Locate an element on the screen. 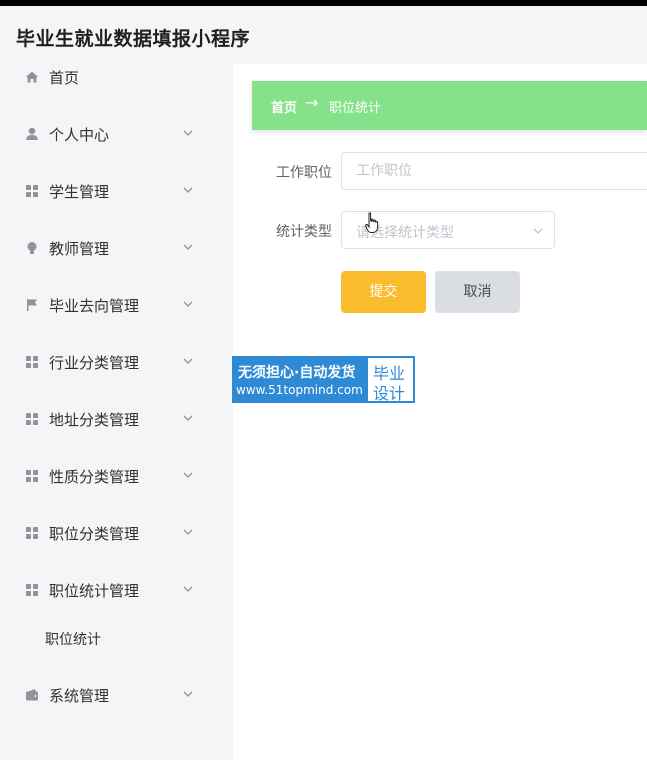 The width and height of the screenshot is (647, 760). sidebar-item-system-management: 系统管理 is located at coordinates (103, 698).